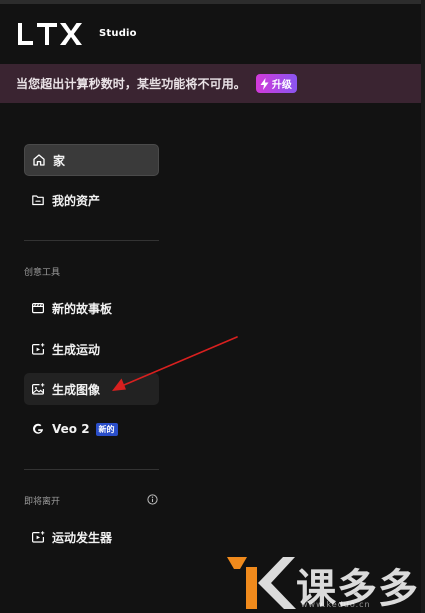 The height and width of the screenshot is (613, 425). Describe the element at coordinates (212, 2) in the screenshot. I see `top-border` at that location.